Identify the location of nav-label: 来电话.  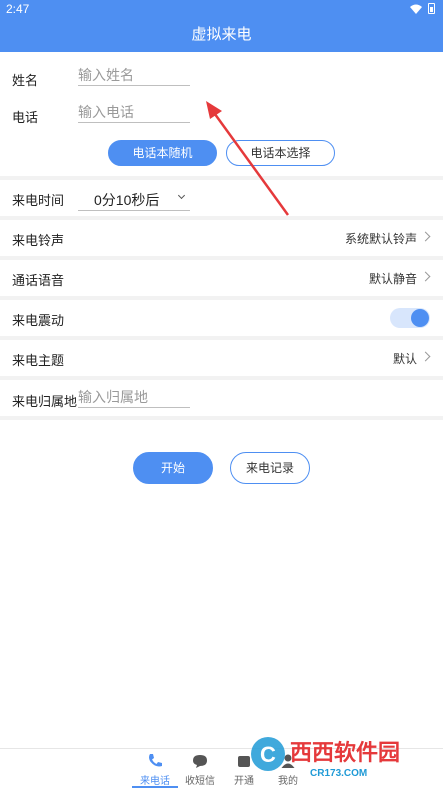
(155, 781).